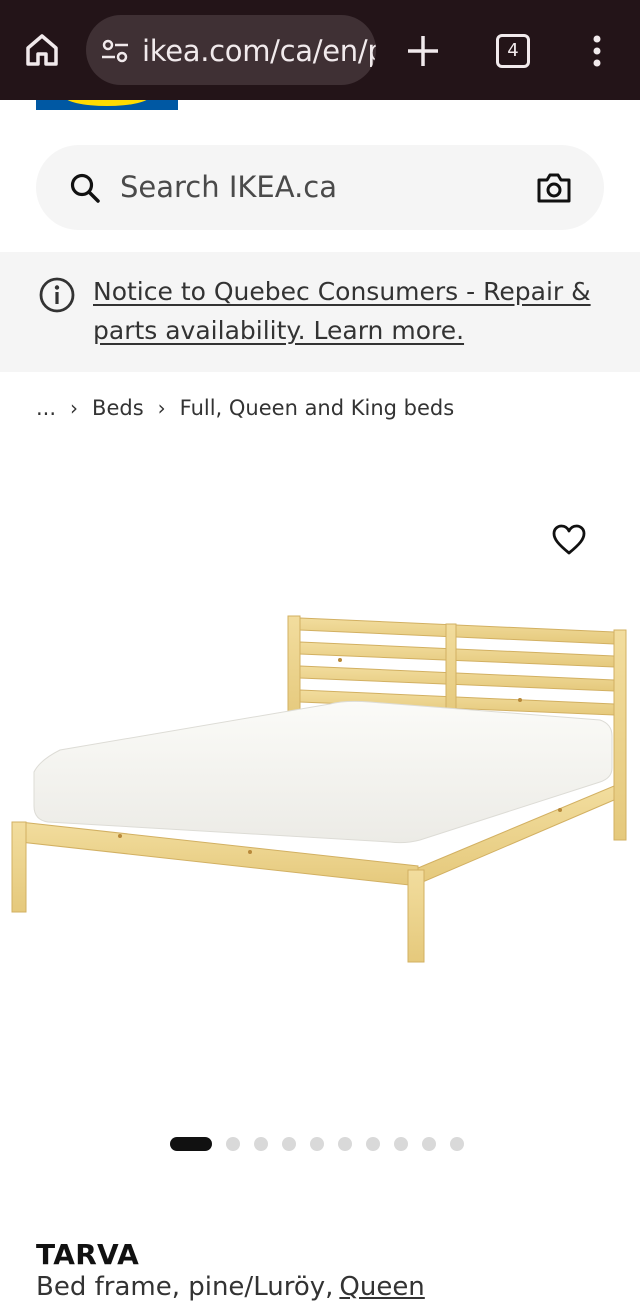 This screenshot has height=1302, width=640. What do you see at coordinates (191, 1144) in the screenshot?
I see `carousel-dot-active` at bounding box center [191, 1144].